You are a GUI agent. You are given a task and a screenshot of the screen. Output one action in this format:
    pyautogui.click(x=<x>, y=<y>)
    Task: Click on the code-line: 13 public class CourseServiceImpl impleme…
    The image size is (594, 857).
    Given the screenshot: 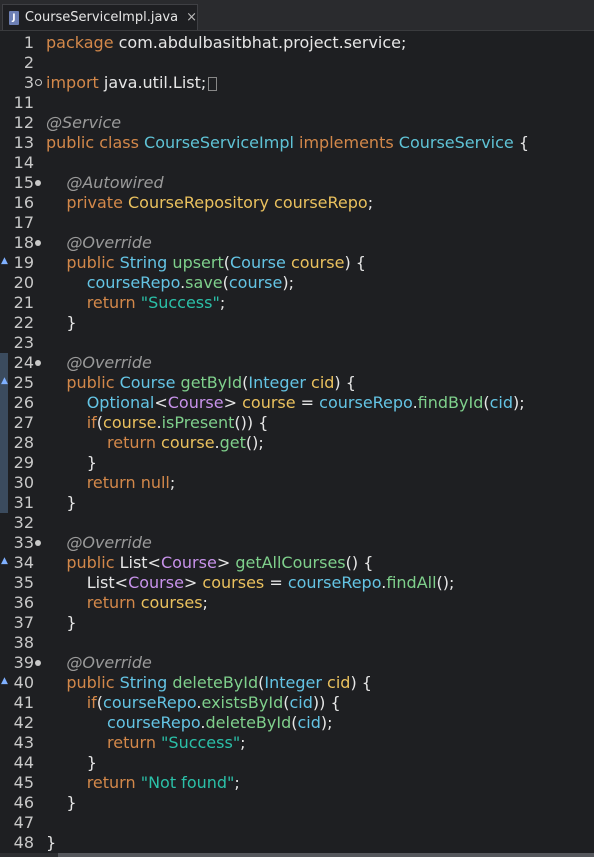 What is the action you would take?
    pyautogui.click(x=297, y=143)
    